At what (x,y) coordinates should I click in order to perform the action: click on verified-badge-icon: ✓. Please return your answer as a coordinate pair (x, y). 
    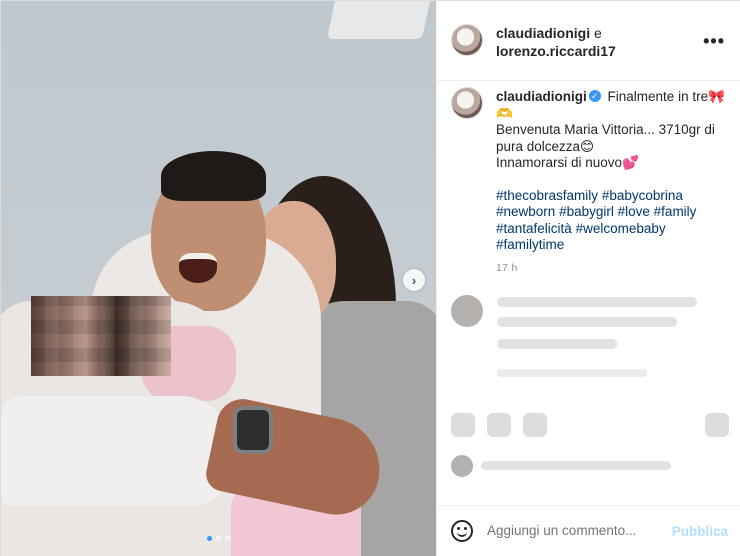
    Looking at the image, I should click on (594, 96).